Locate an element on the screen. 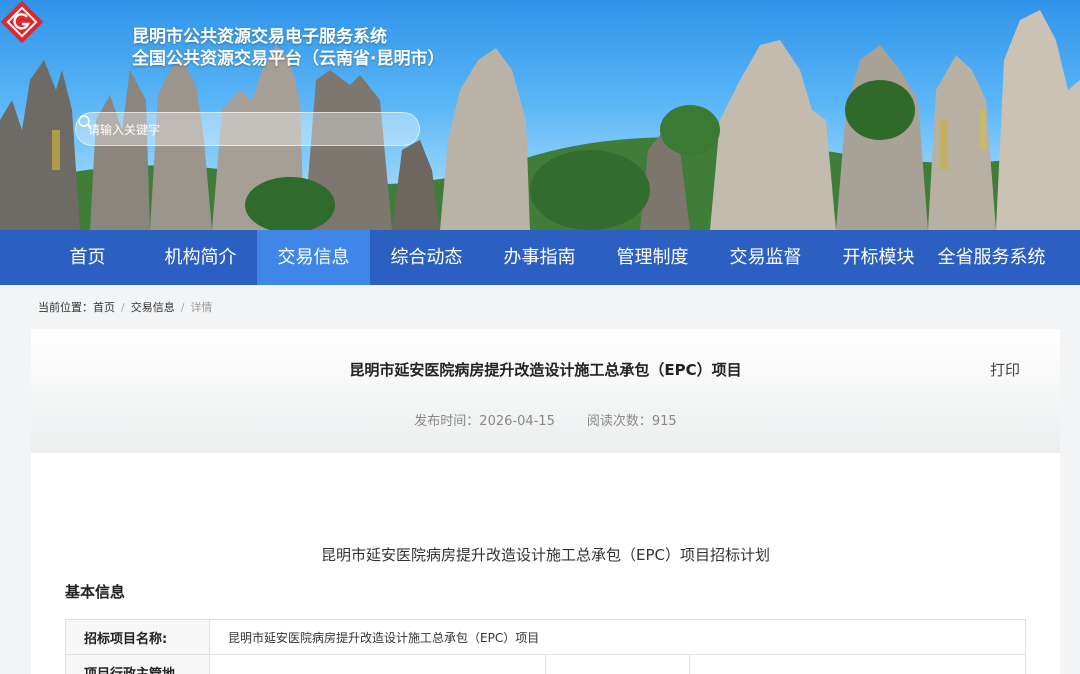  row-value: 昆明市延安医院病房提升改造设计施工总承包（EPC）项目 is located at coordinates (617, 637).